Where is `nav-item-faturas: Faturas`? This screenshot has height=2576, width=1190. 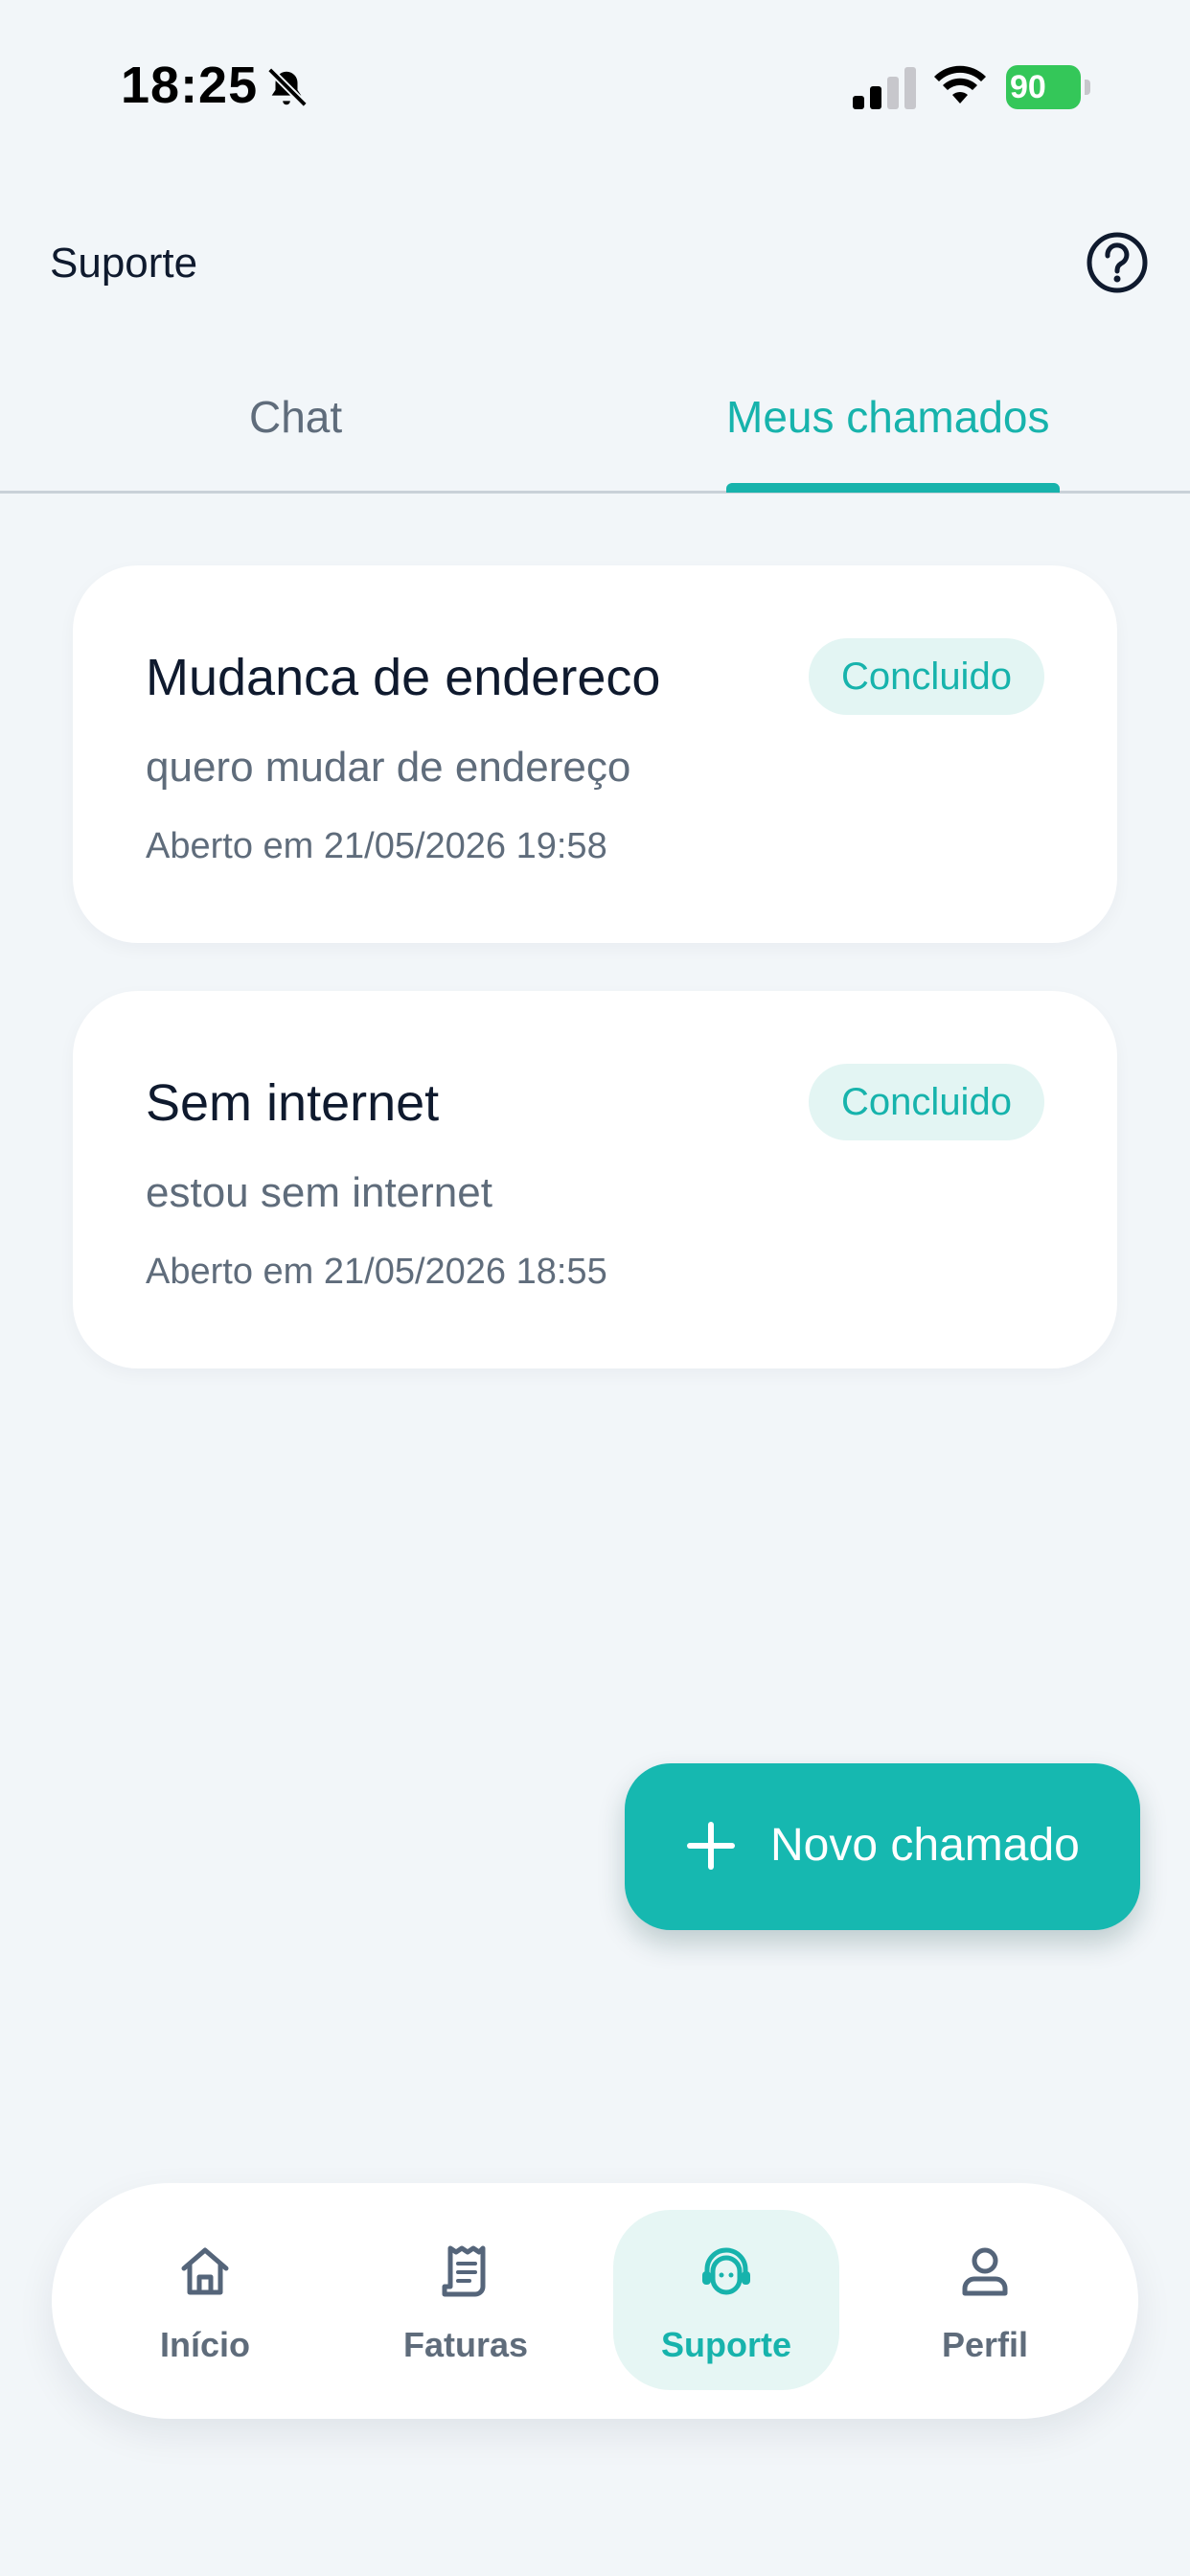
nav-item-faturas: Faturas is located at coordinates (466, 2301).